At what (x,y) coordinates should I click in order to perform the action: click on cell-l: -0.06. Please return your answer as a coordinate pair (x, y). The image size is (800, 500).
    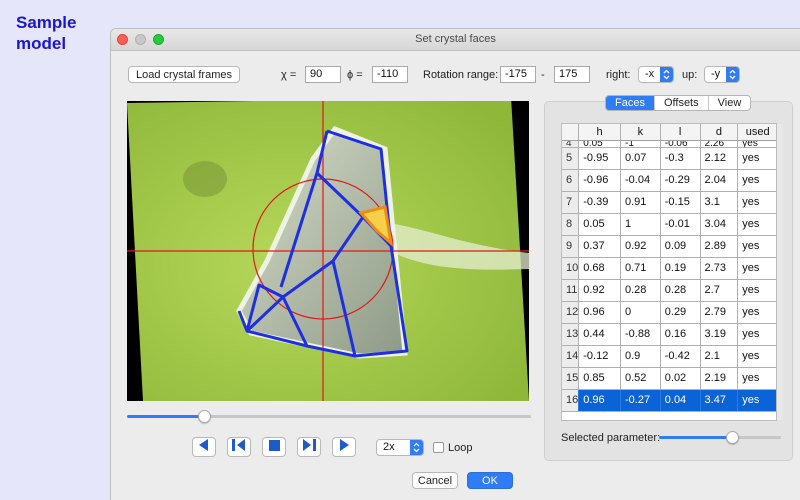
    Looking at the image, I should click on (680, 144).